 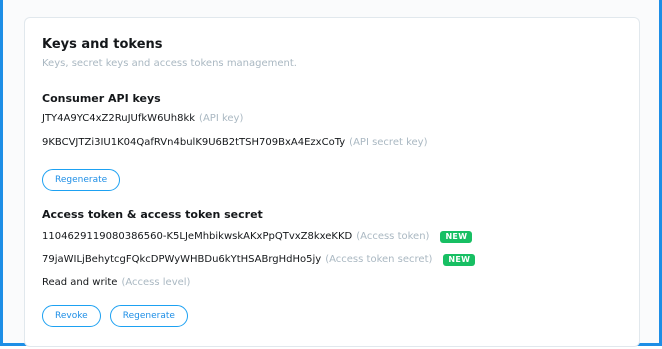 What do you see at coordinates (102, 44) in the screenshot?
I see `page-title: Keys and tokens` at bounding box center [102, 44].